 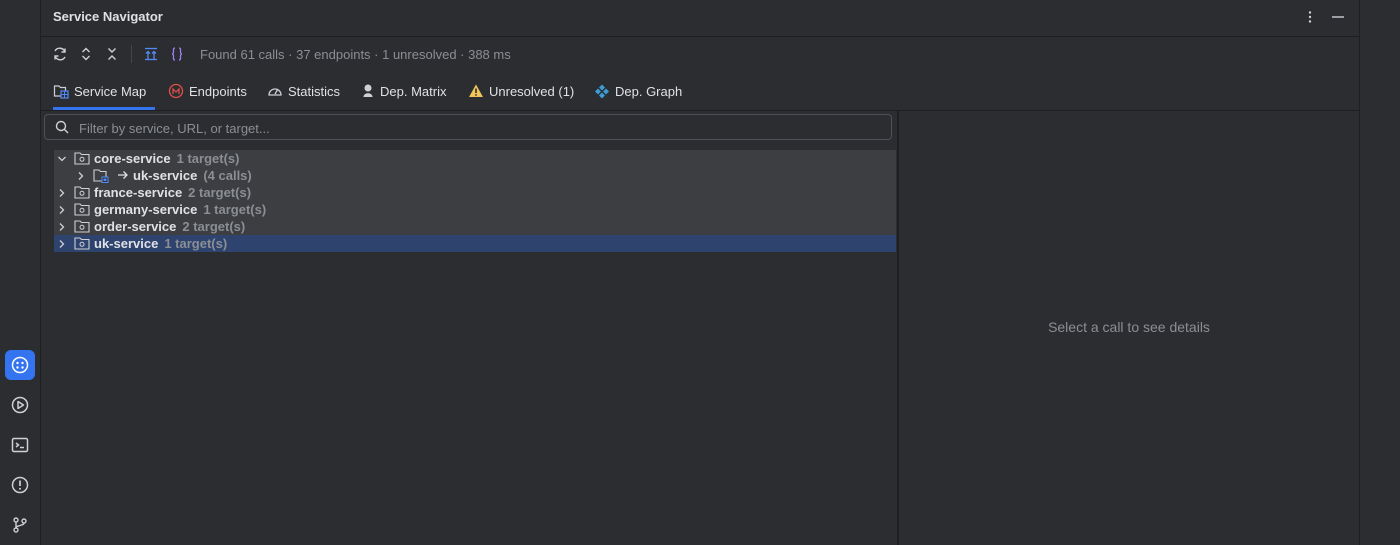 I want to click on toolbar-separator, so click(x=131, y=54).